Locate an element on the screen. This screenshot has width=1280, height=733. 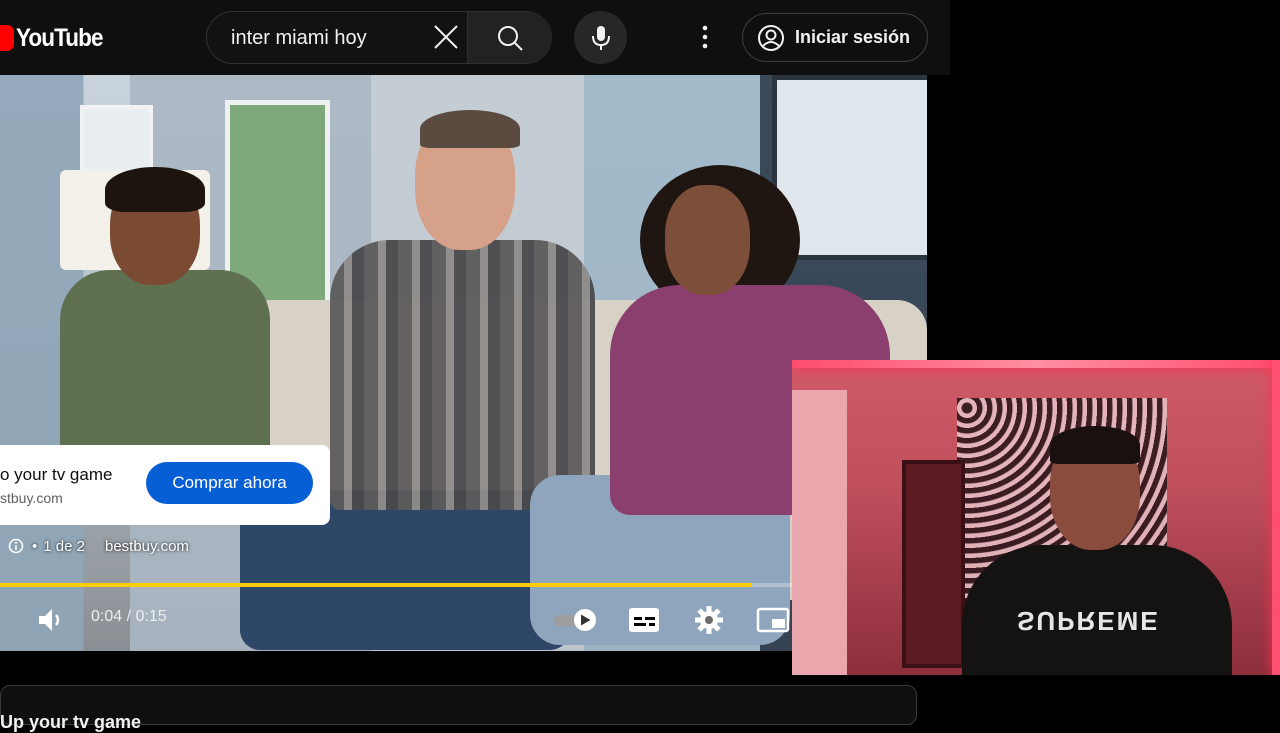
progress-bar is located at coordinates (396, 585).